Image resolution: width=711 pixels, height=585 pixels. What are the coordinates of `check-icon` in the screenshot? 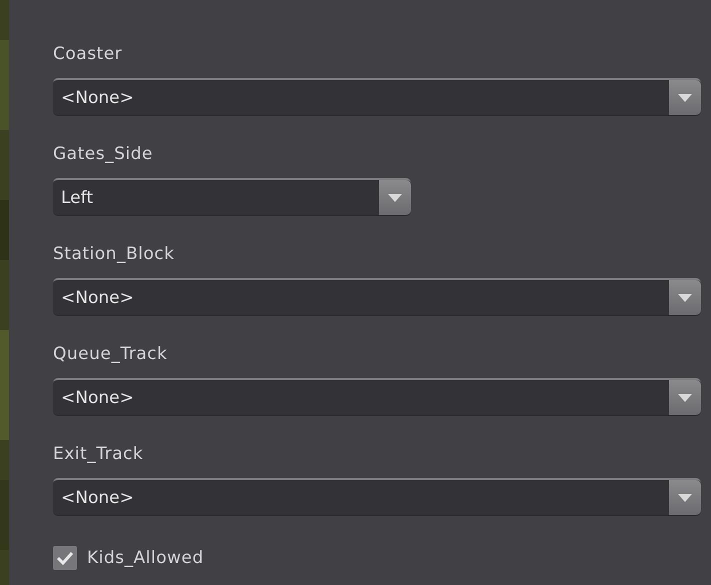 It's located at (65, 558).